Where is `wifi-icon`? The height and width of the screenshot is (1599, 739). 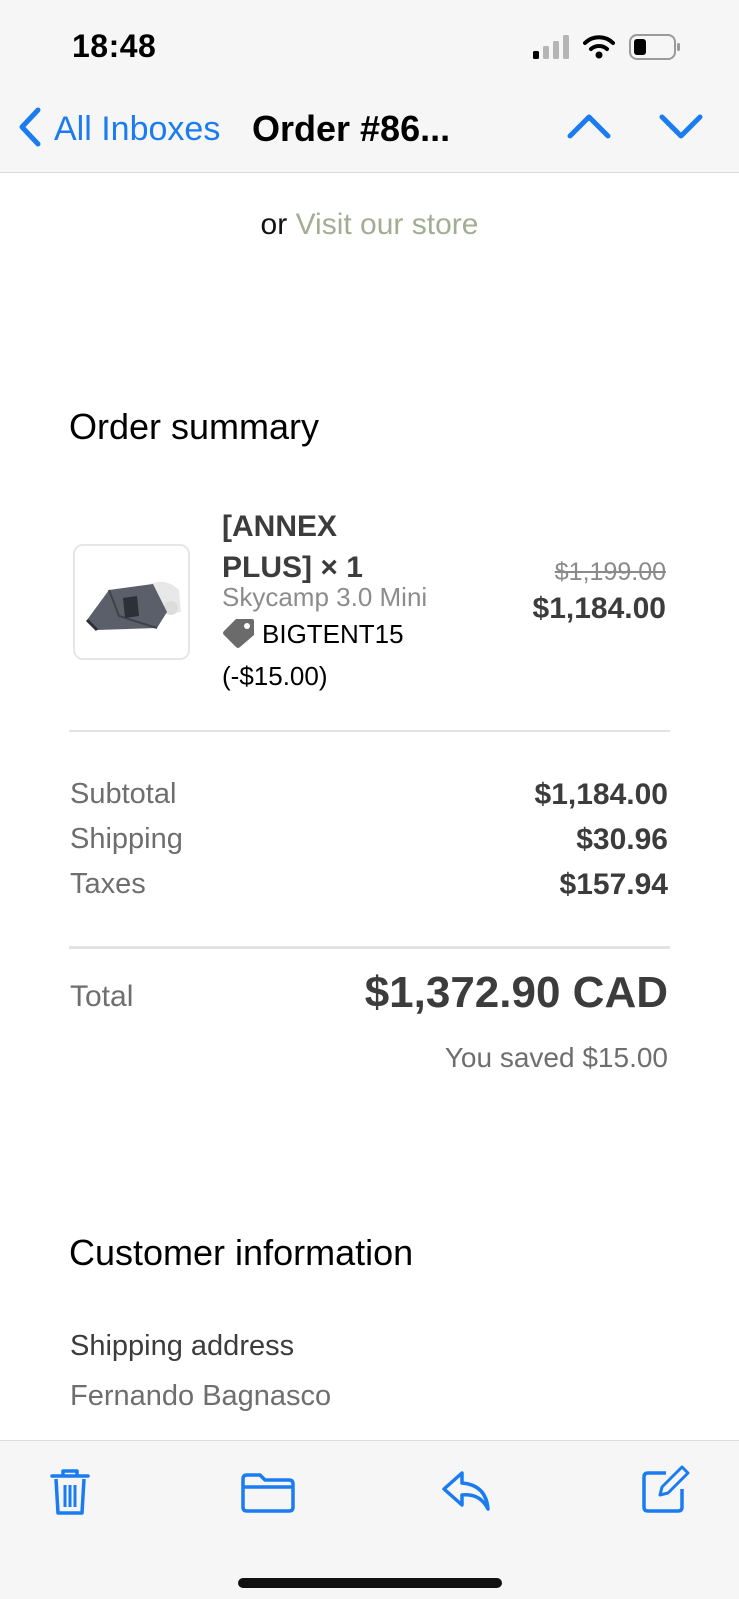
wifi-icon is located at coordinates (599, 49).